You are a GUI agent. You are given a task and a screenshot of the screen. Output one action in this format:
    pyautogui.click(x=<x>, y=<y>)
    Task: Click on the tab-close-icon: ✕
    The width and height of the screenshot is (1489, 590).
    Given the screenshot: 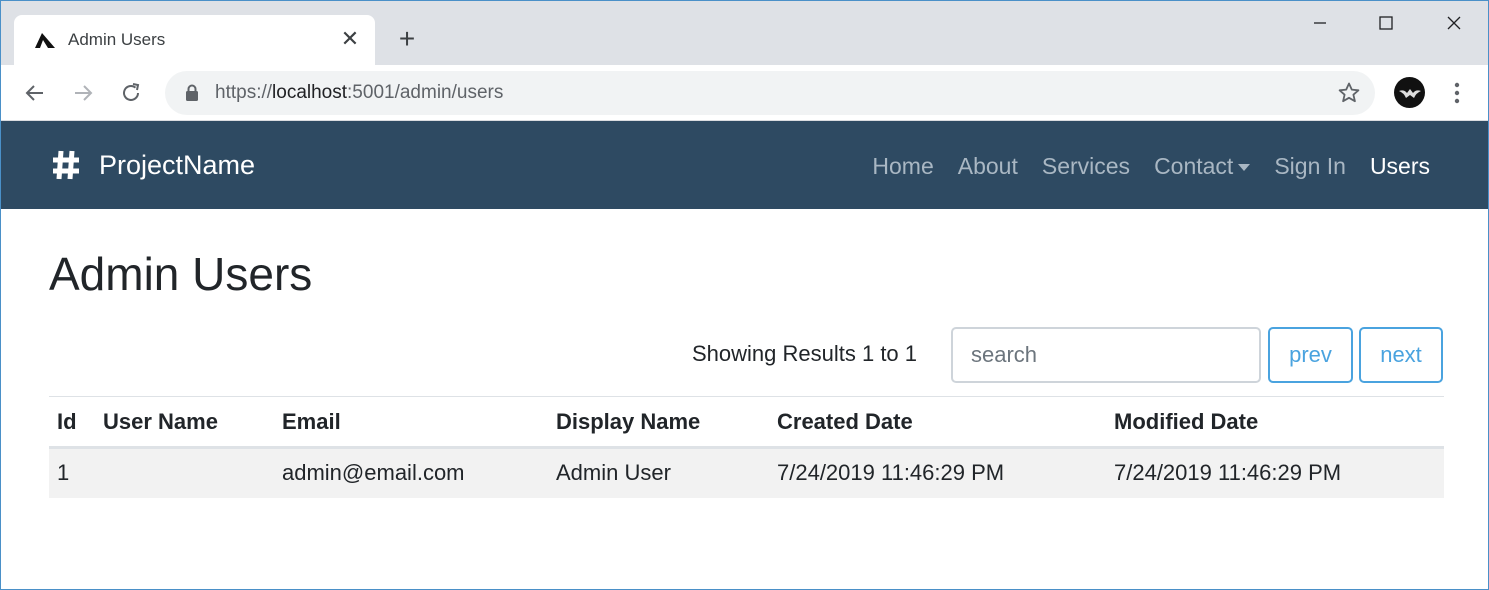 What is the action you would take?
    pyautogui.click(x=350, y=39)
    